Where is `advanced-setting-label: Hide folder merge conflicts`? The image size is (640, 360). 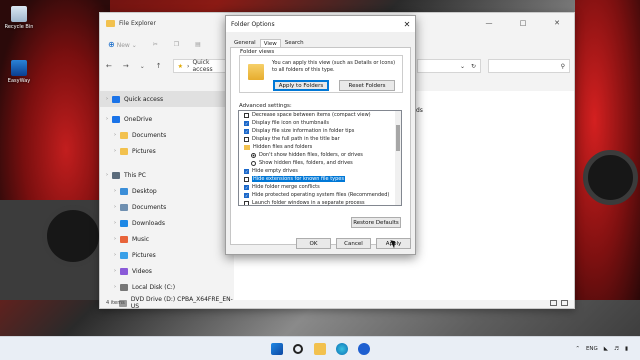 advanced-setting-label: Hide folder merge conflicts is located at coordinates (286, 187).